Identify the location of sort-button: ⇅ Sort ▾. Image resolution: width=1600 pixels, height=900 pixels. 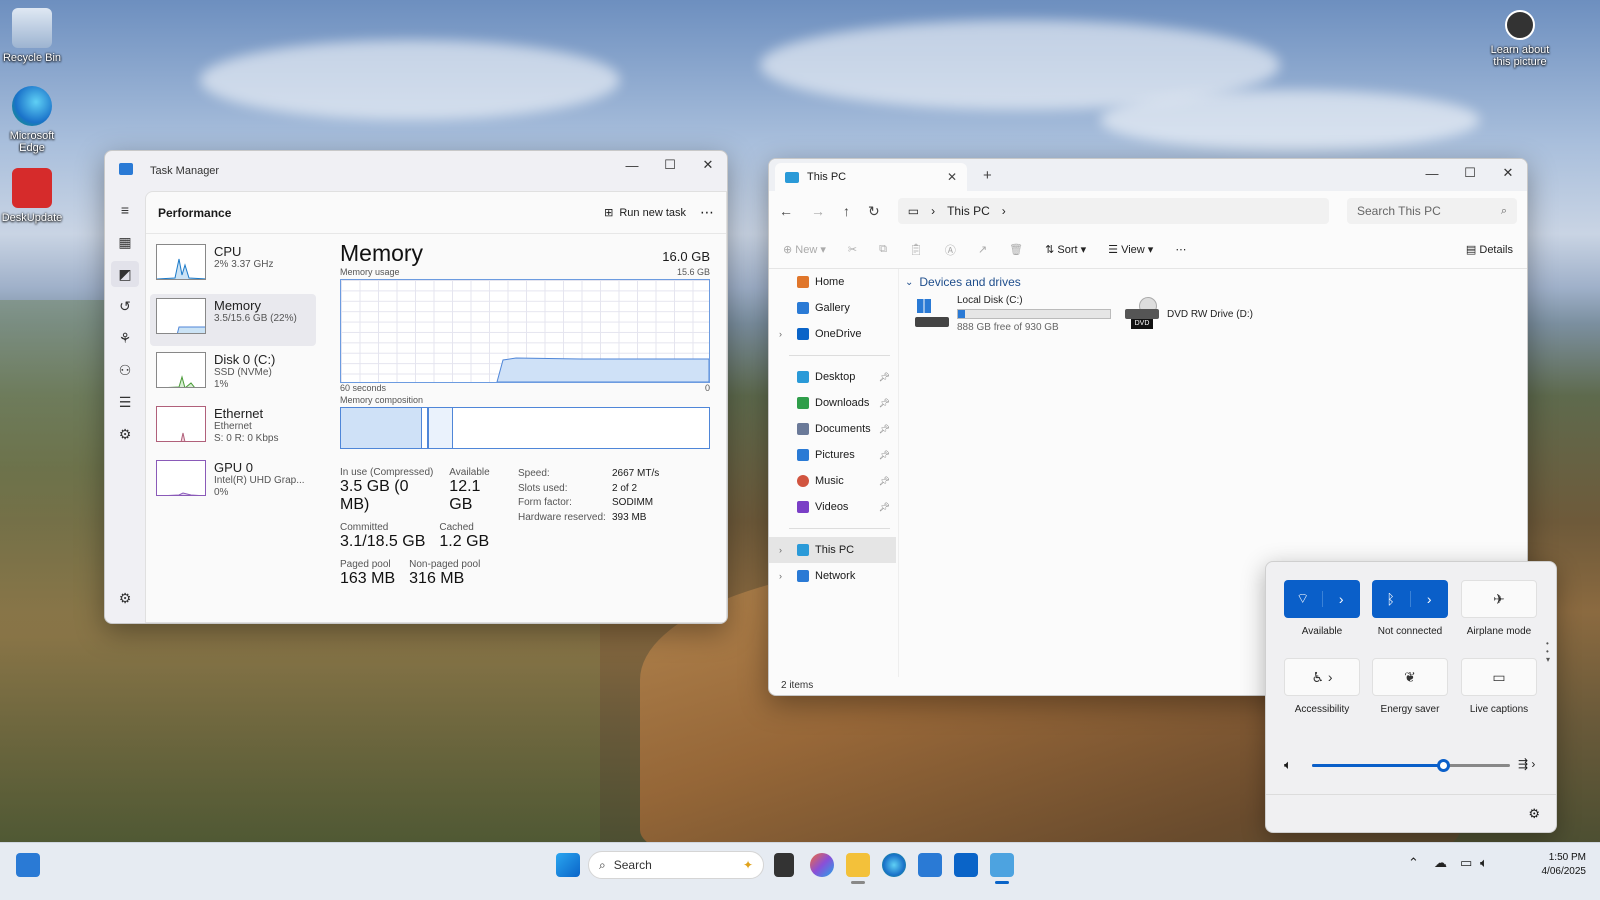
(1065, 249).